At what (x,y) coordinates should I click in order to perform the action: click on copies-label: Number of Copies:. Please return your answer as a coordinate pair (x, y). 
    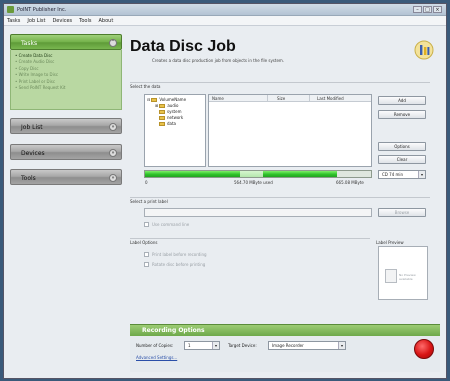
    Looking at the image, I should click on (155, 345).